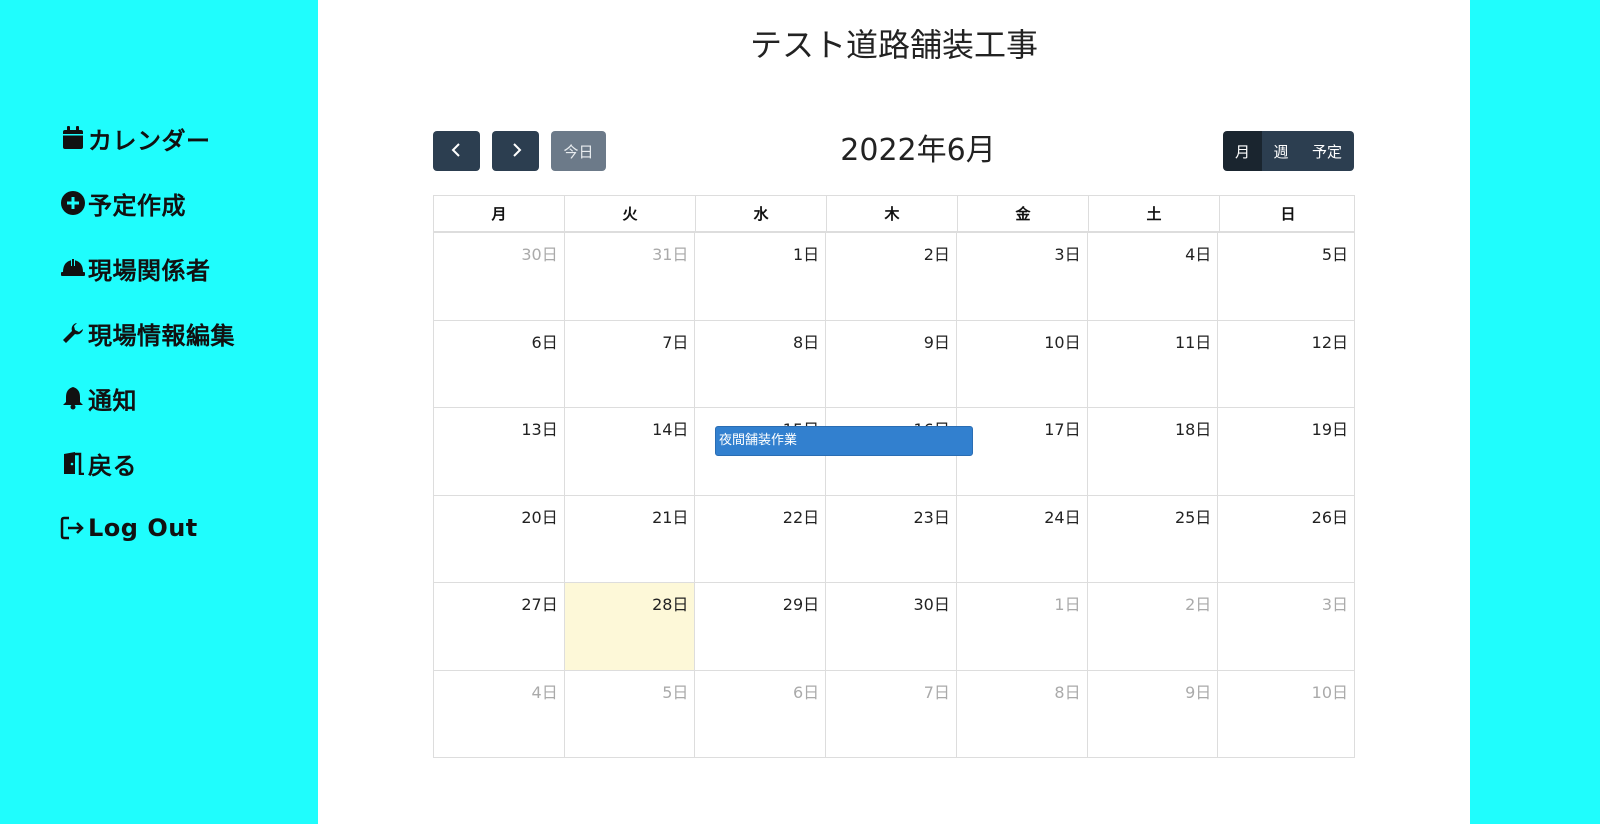  Describe the element at coordinates (1193, 517) in the screenshot. I see `day-number: 25日` at that location.